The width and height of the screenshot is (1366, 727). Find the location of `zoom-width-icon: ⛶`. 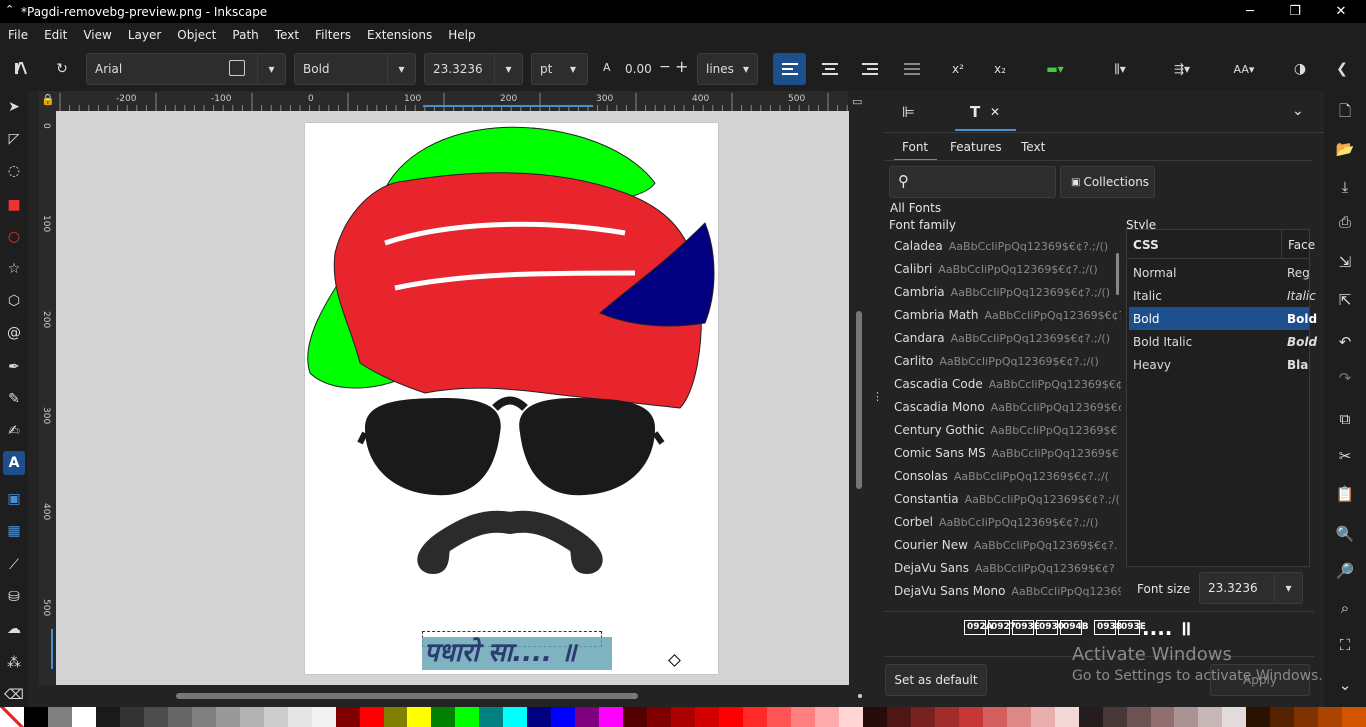

zoom-width-icon: ⛶ is located at coordinates (1345, 645).